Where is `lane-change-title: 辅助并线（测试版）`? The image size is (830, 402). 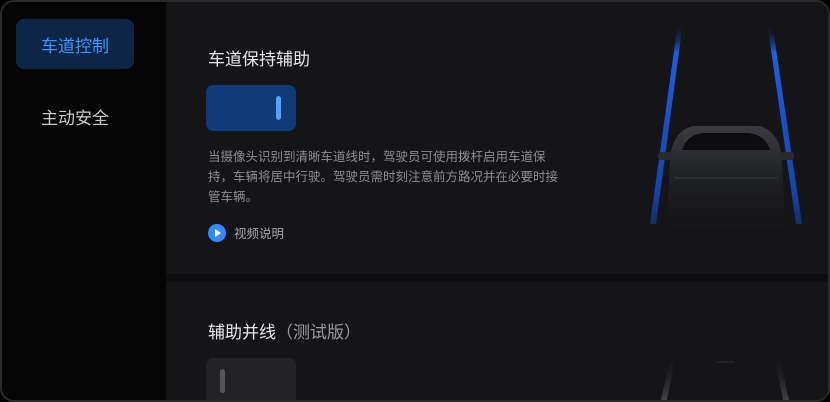
lane-change-title: 辅助并线（测试版） is located at coordinates (284, 330).